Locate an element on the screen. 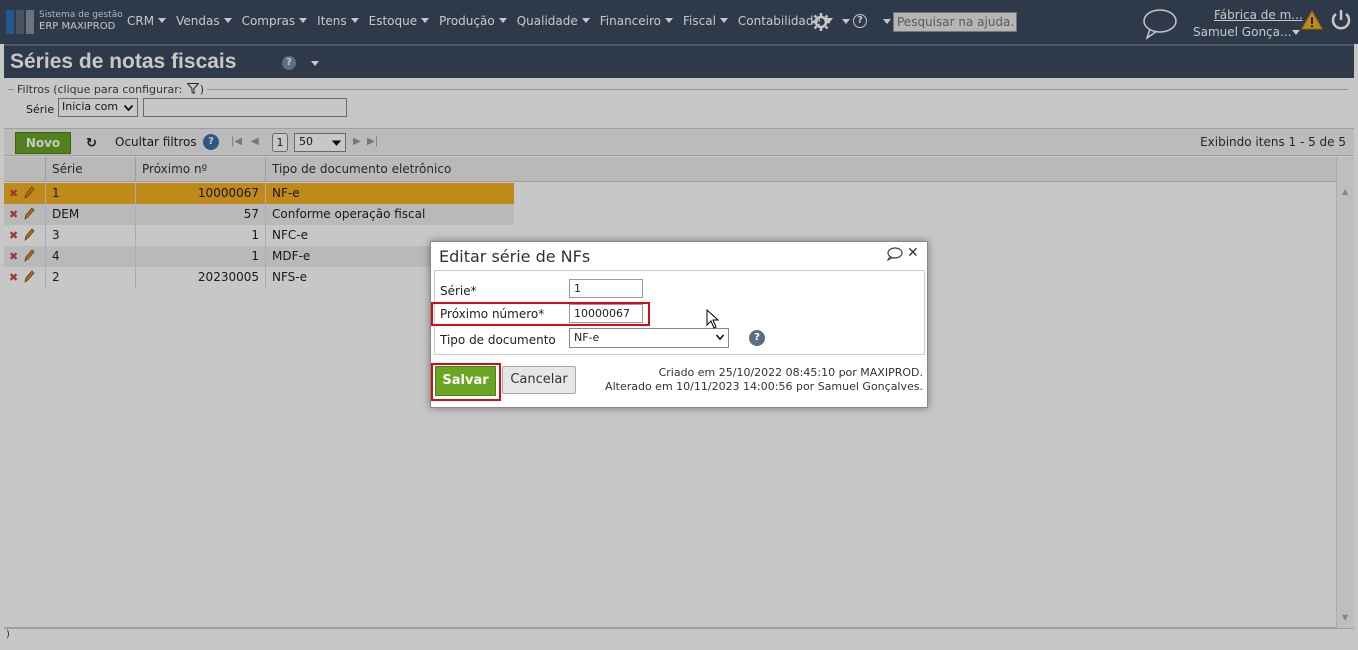 This screenshot has height=650, width=1358. dialog-title: Editar série de NFs is located at coordinates (515, 256).